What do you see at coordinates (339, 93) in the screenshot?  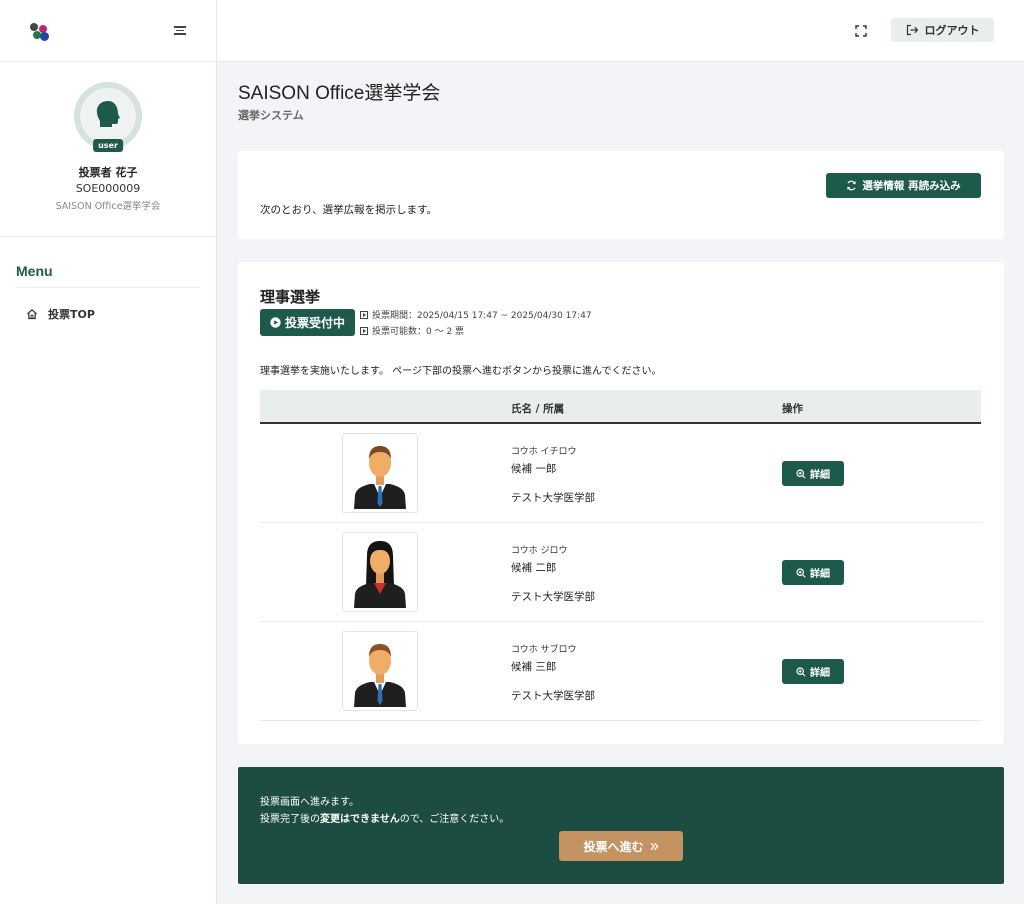 I see `page-title: SAISON Office選挙学会` at bounding box center [339, 93].